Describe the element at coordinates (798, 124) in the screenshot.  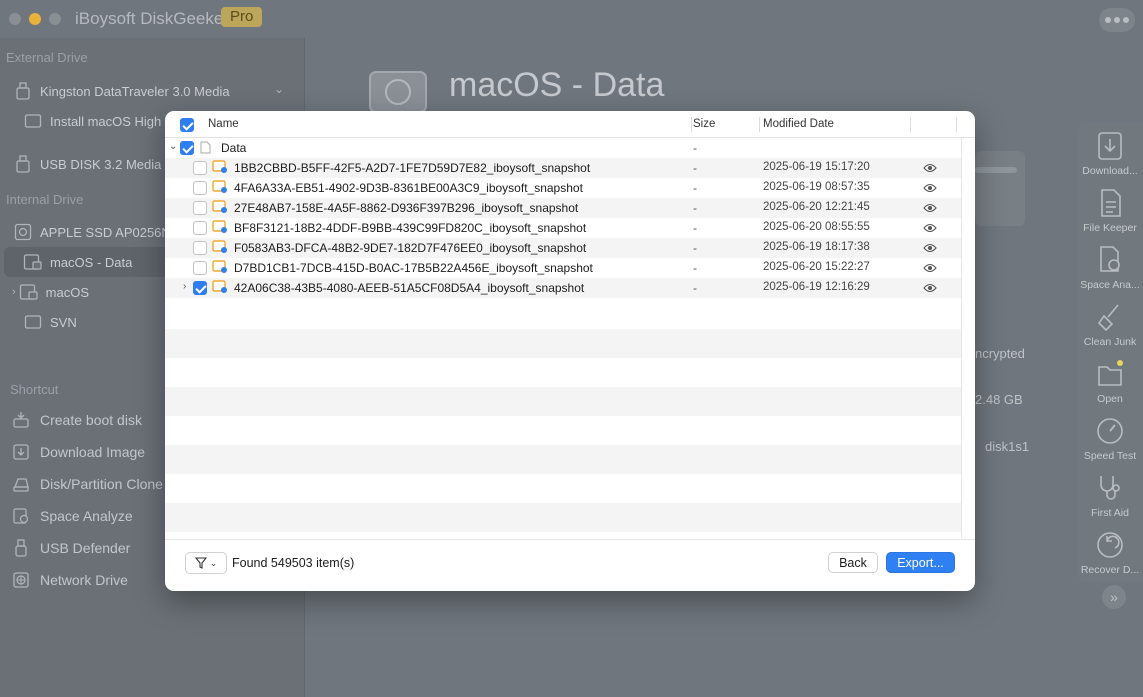
I see `column-modified-header: Modified Date` at that location.